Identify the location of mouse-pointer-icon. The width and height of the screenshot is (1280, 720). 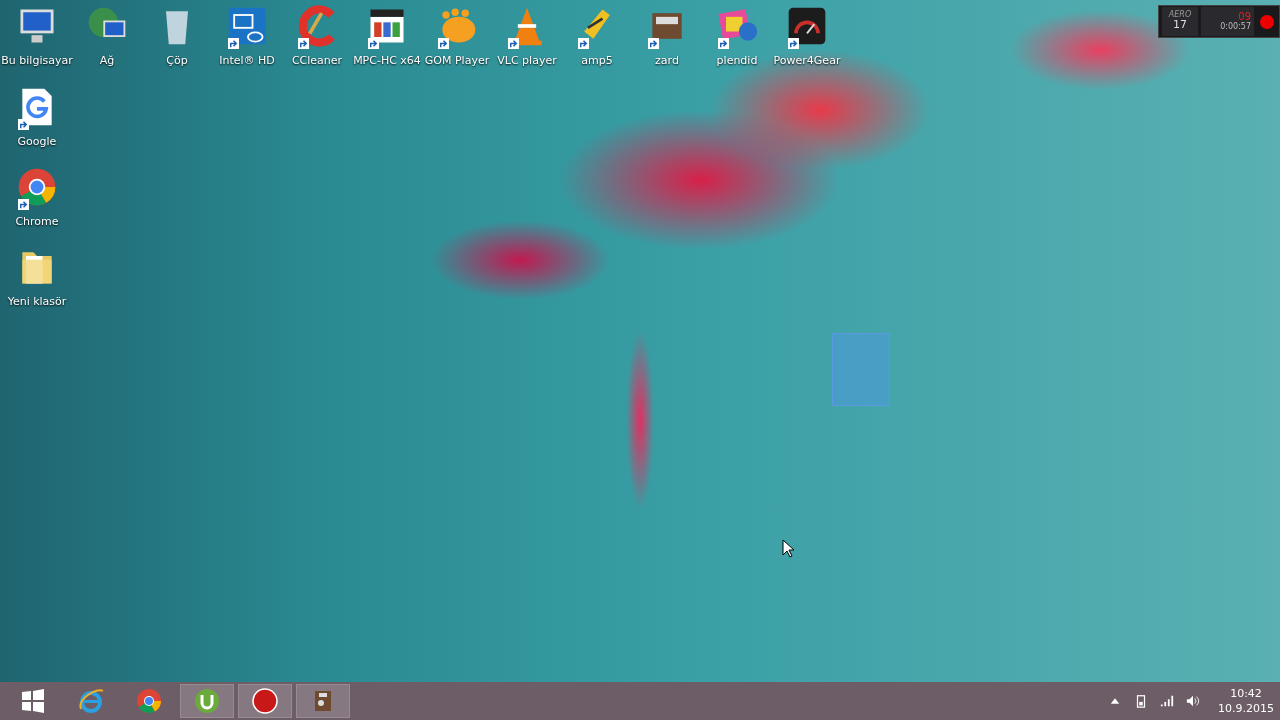
(788, 548).